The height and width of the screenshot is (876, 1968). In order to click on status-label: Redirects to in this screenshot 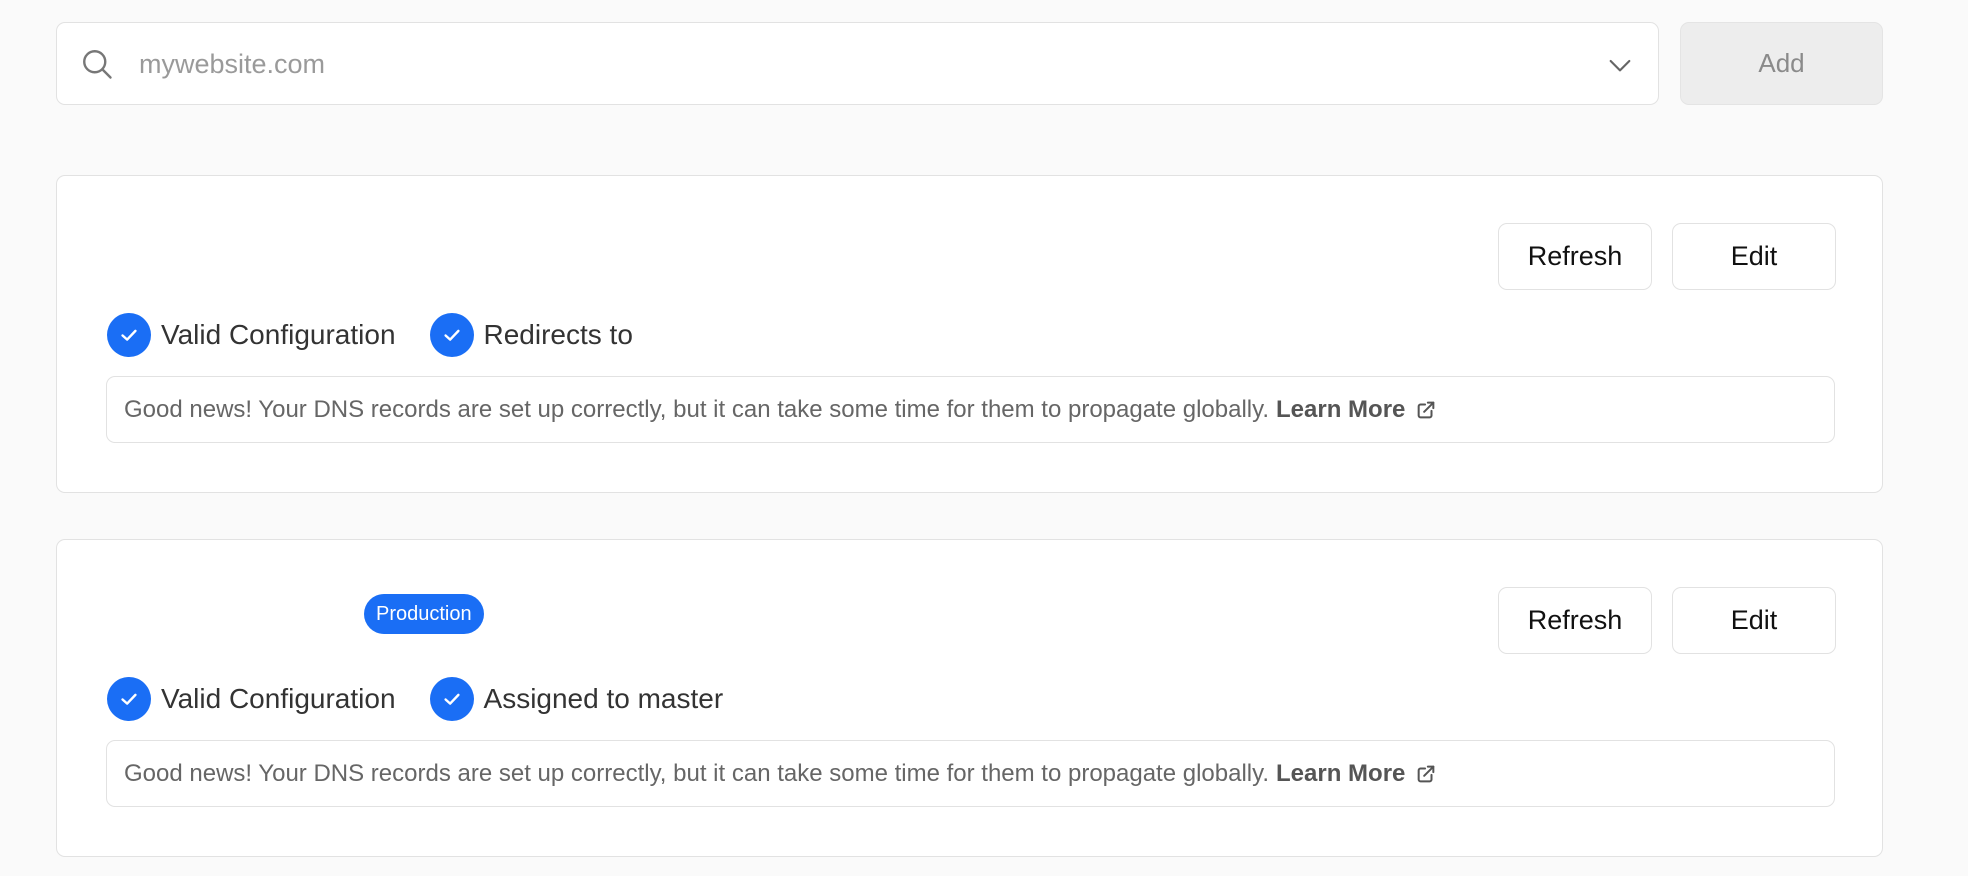, I will do `click(558, 334)`.